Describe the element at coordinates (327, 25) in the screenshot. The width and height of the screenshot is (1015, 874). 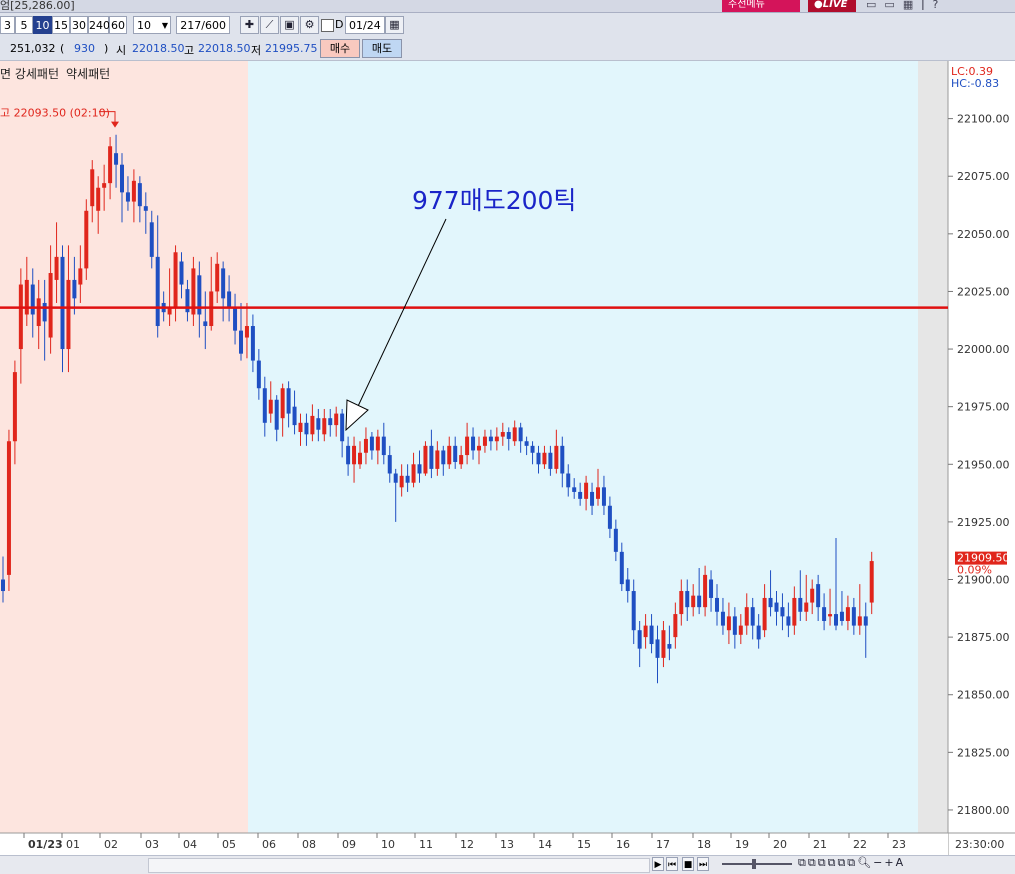
I see `daily-checkbox` at that location.